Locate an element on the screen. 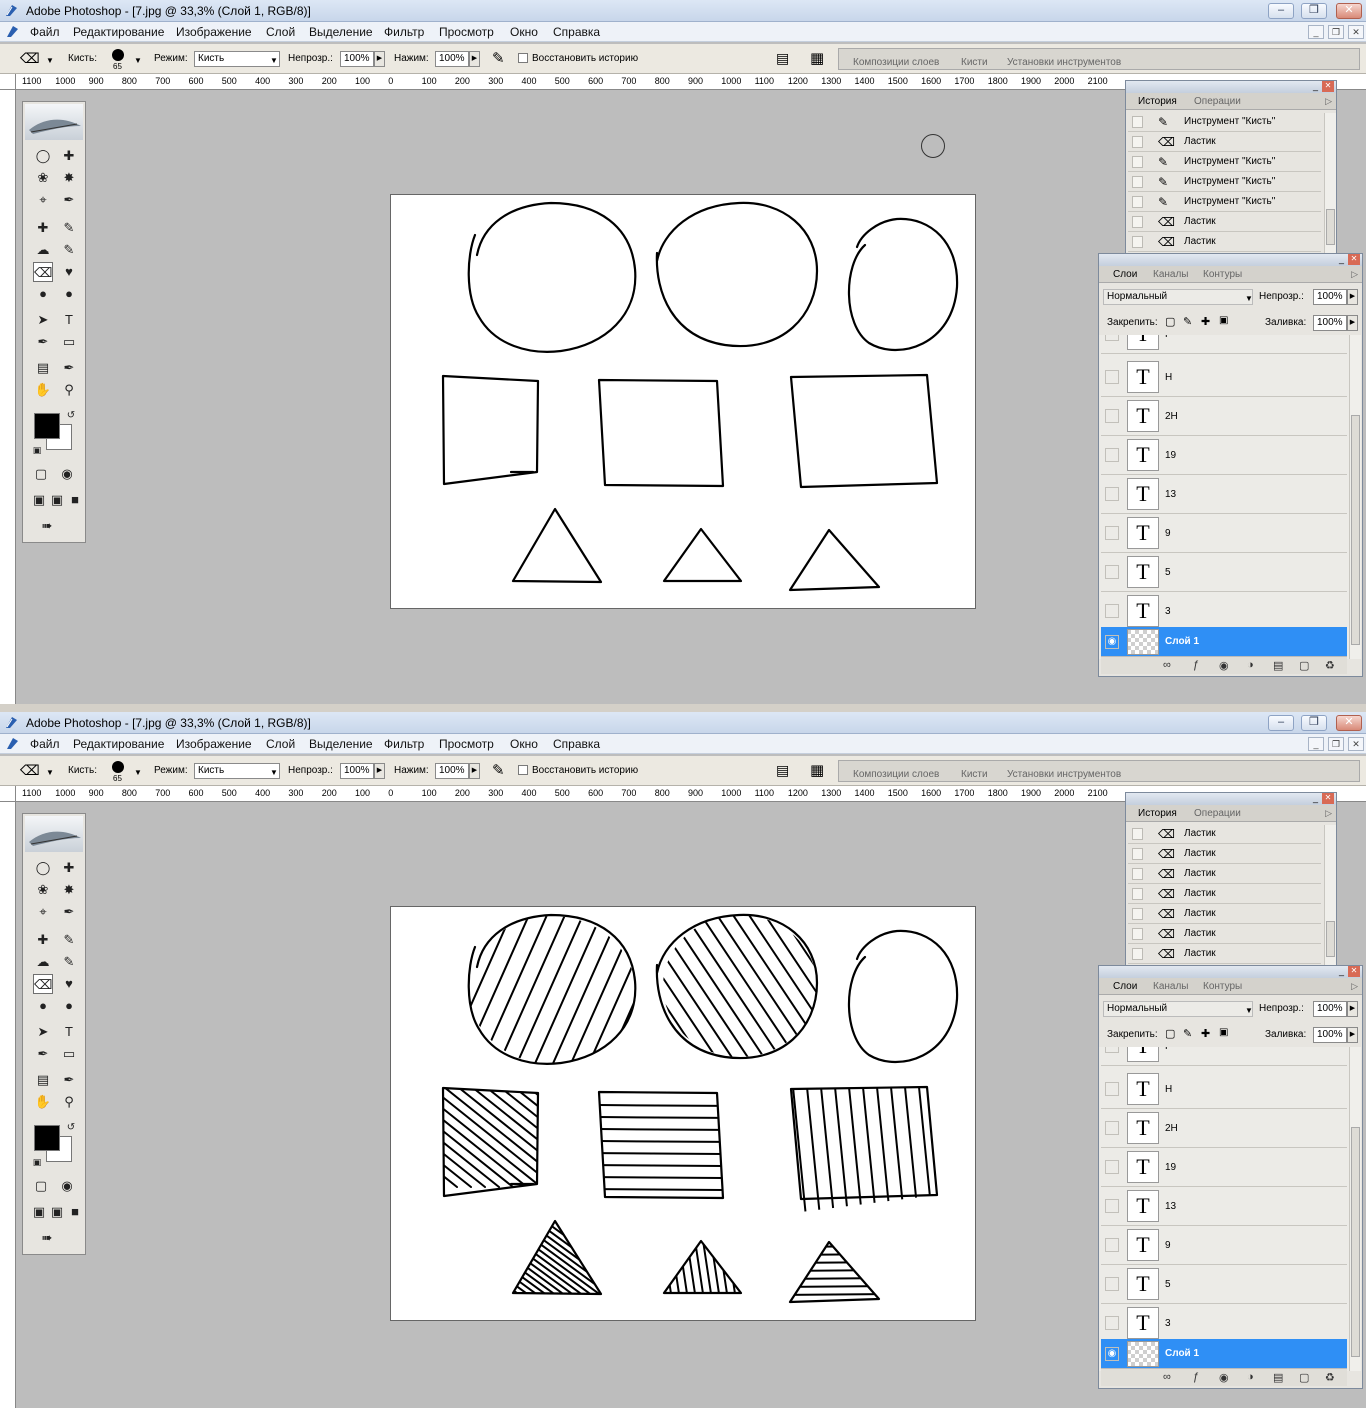 The image size is (1366, 1408). layer-row: T5 is located at coordinates (1224, 572).